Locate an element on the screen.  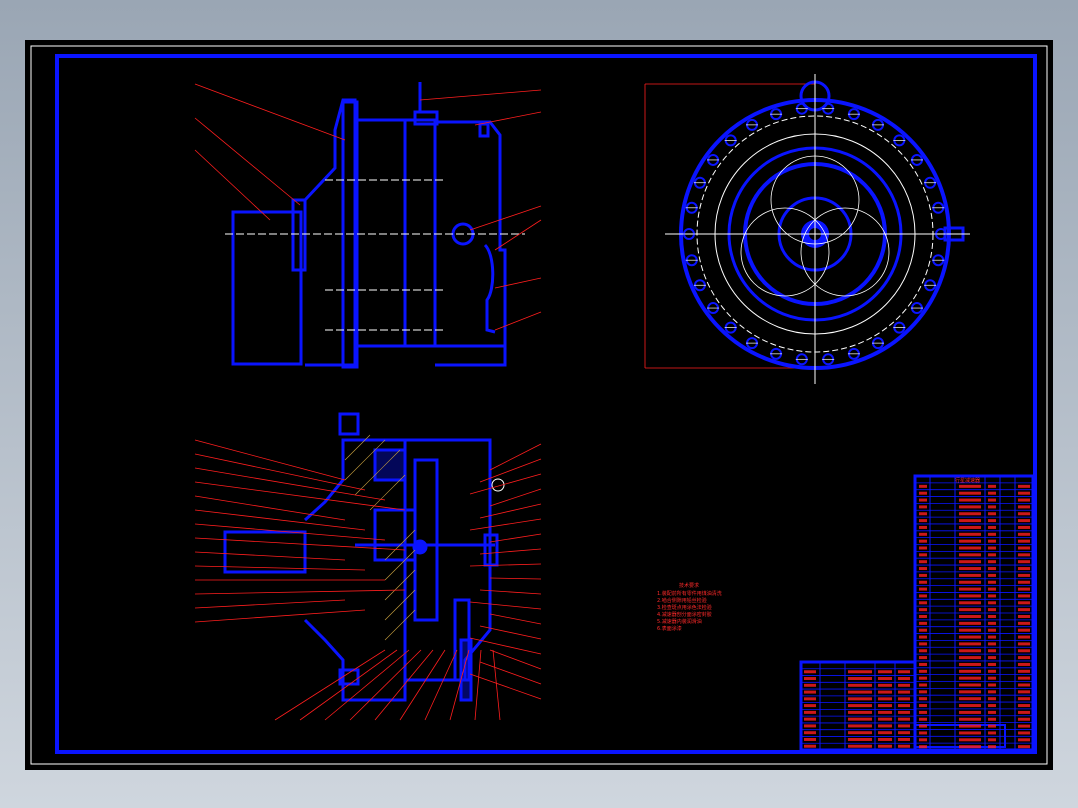
section-view is located at coordinates (364, 557).